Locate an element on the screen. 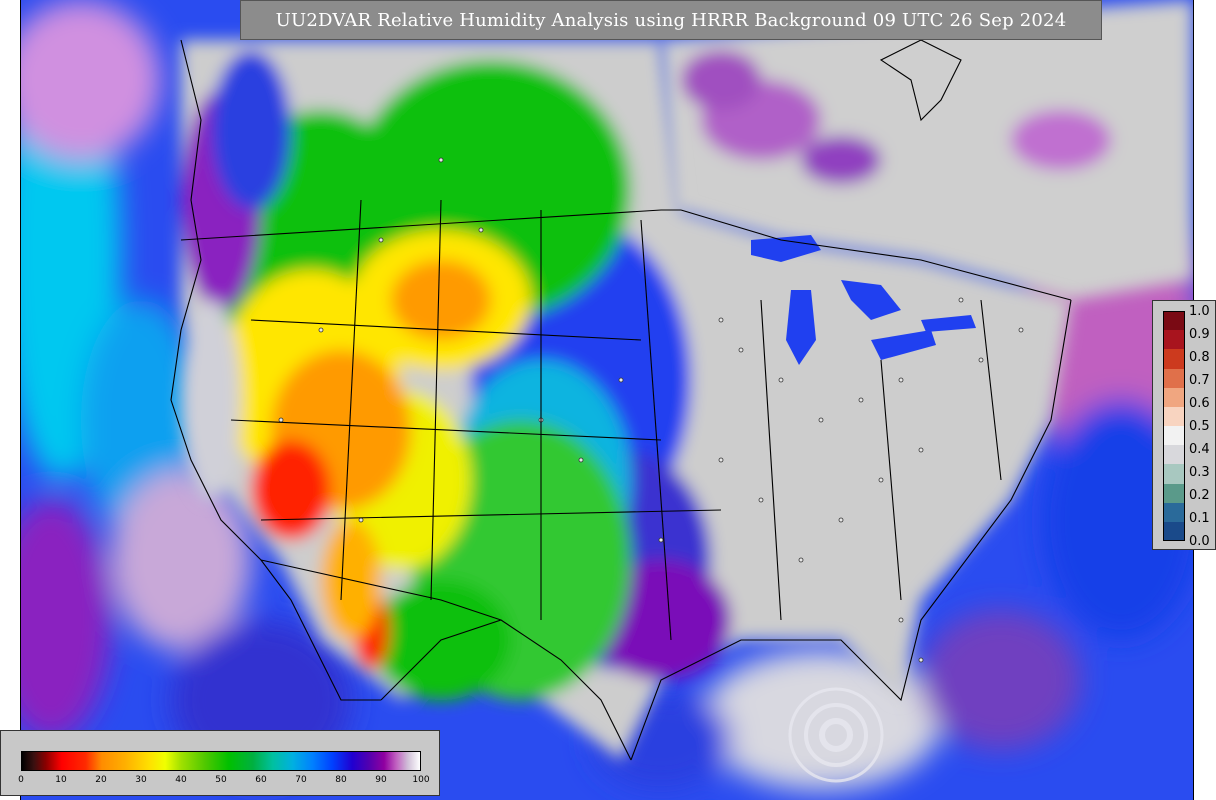 The height and width of the screenshot is (800, 1216). rh-colorbar-tick: 40 is located at coordinates (181, 780).